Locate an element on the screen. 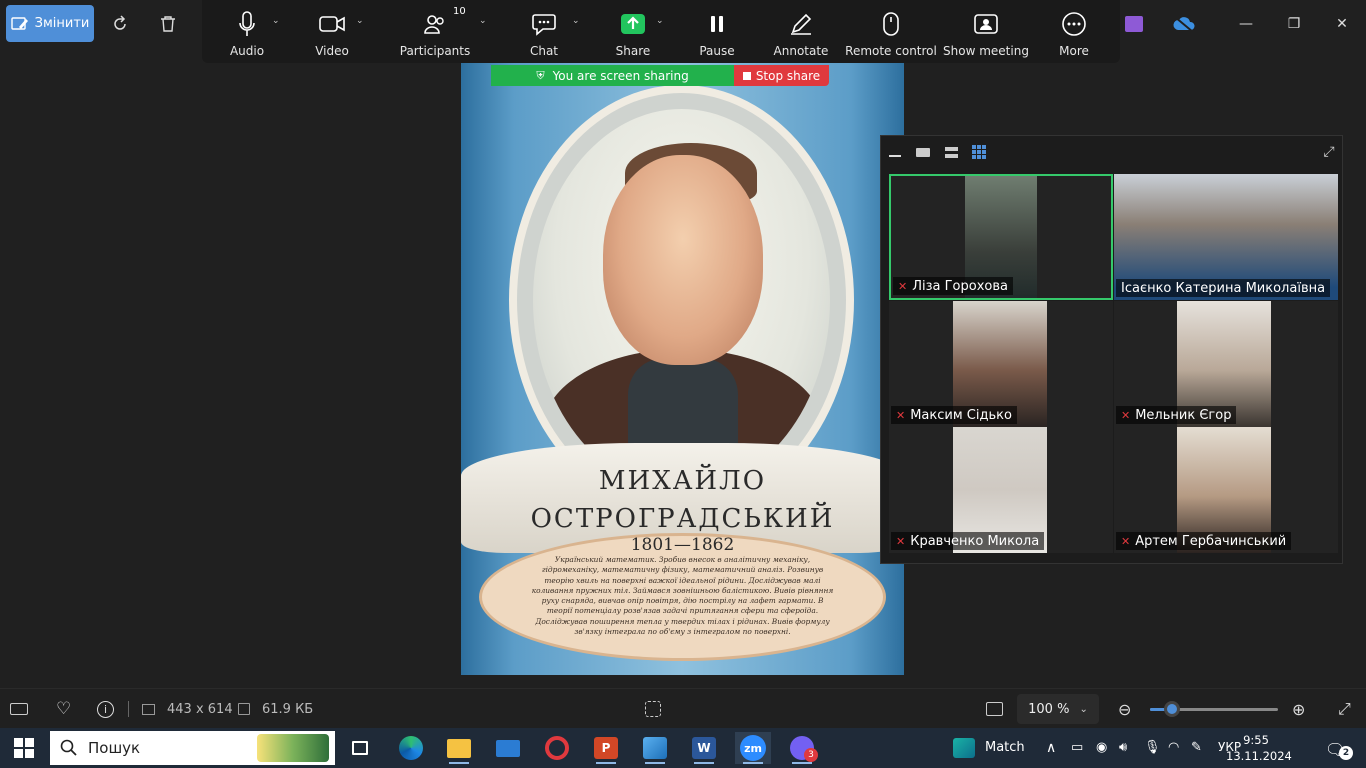 This screenshot has width=1366, height=768. pause-icon is located at coordinates (717, 24).